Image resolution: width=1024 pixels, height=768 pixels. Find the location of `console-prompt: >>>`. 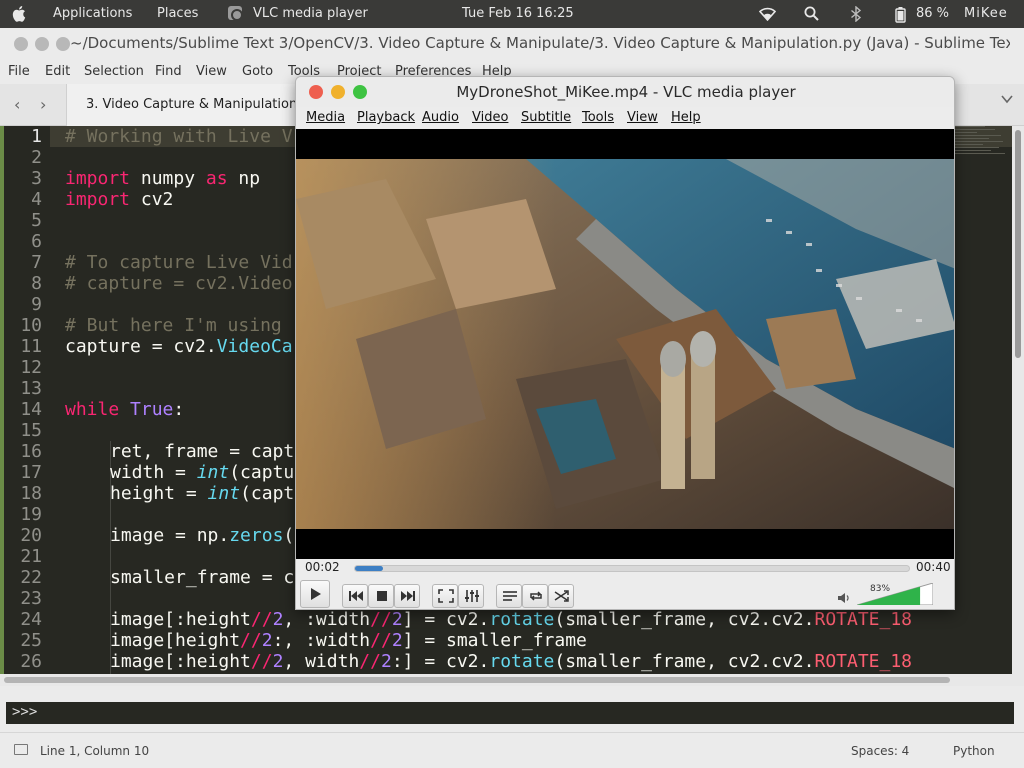

console-prompt: >>> is located at coordinates (25, 712).